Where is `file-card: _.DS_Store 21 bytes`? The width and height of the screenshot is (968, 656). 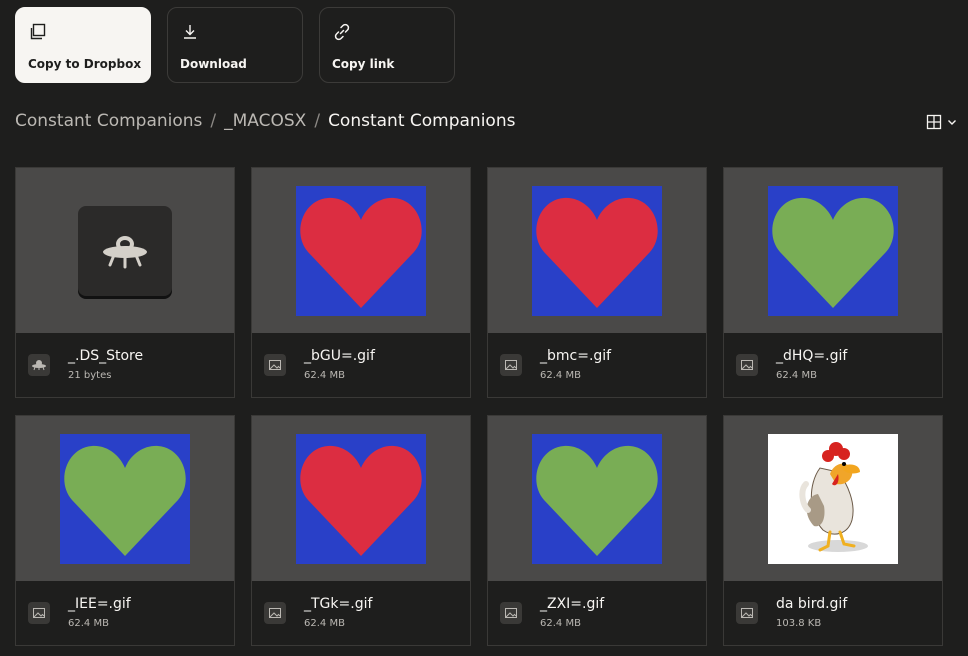 file-card: _.DS_Store 21 bytes is located at coordinates (125, 282).